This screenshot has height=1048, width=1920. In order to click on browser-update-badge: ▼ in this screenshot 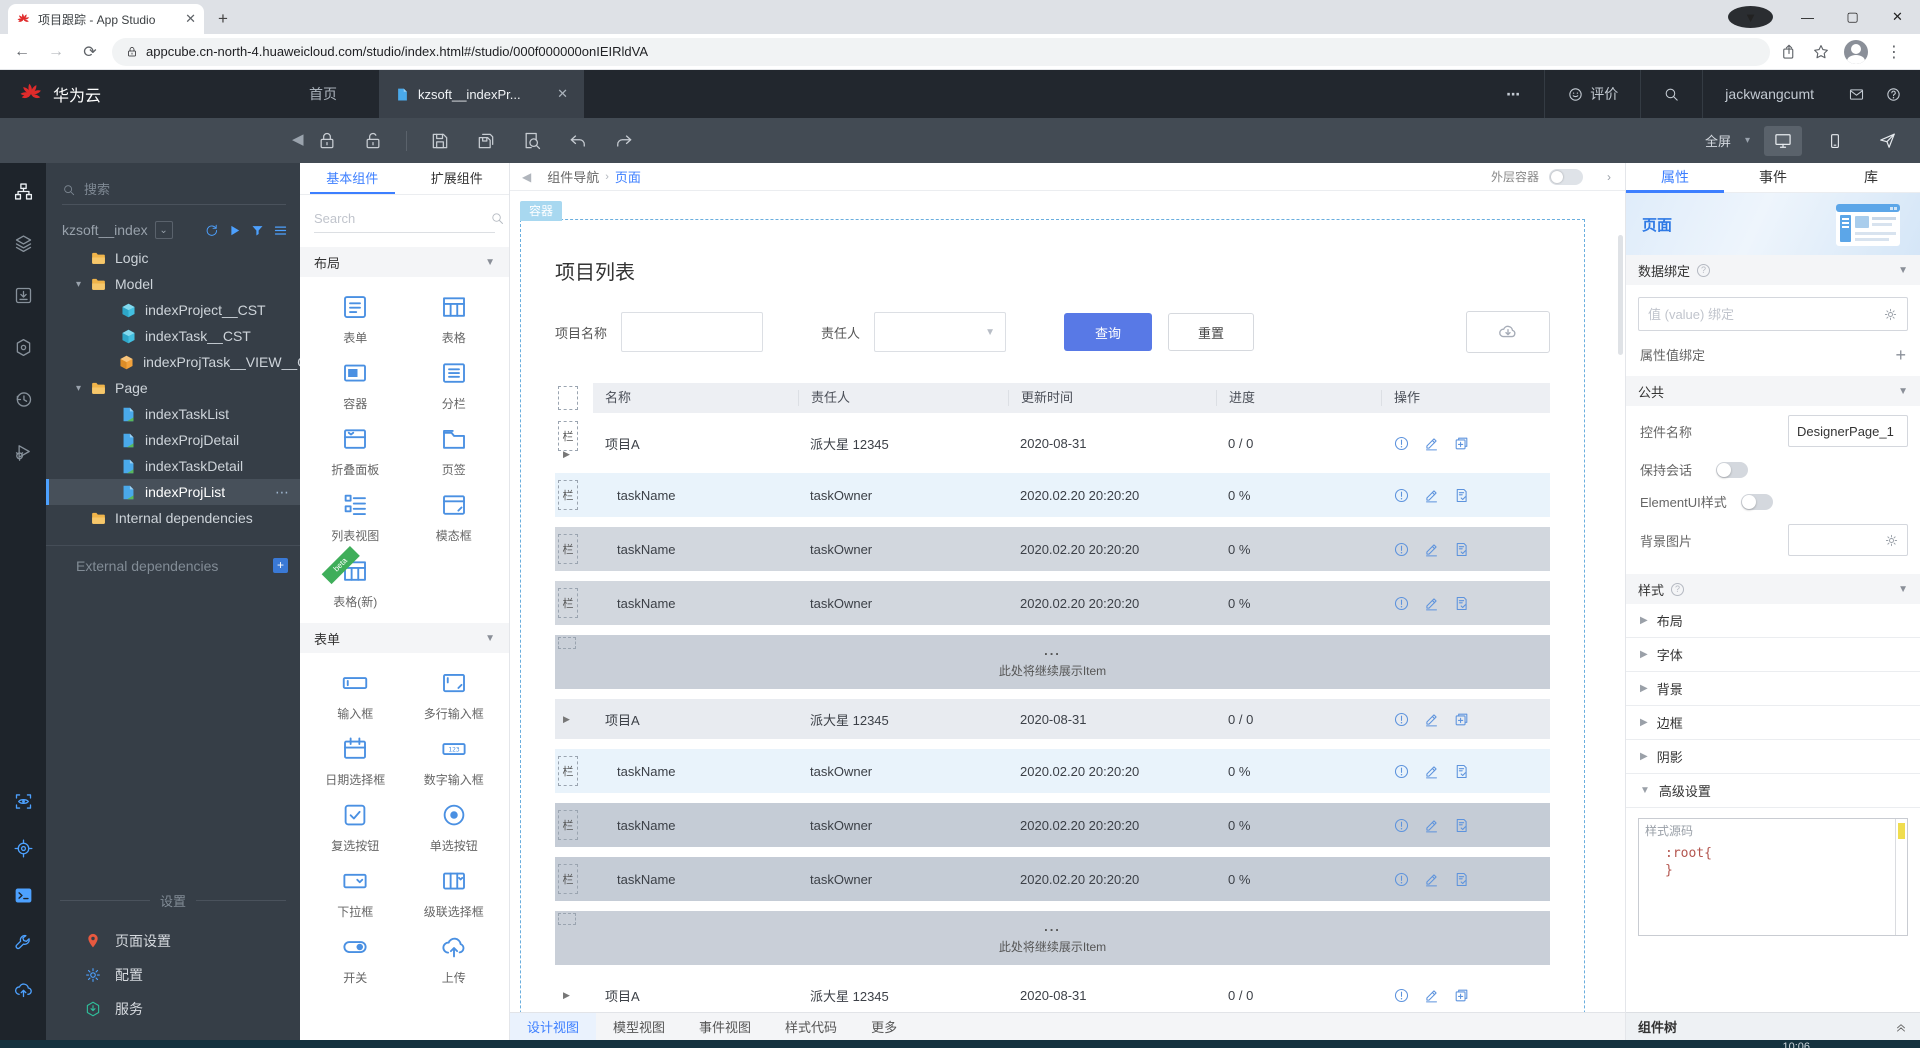, I will do `click(1750, 17)`.